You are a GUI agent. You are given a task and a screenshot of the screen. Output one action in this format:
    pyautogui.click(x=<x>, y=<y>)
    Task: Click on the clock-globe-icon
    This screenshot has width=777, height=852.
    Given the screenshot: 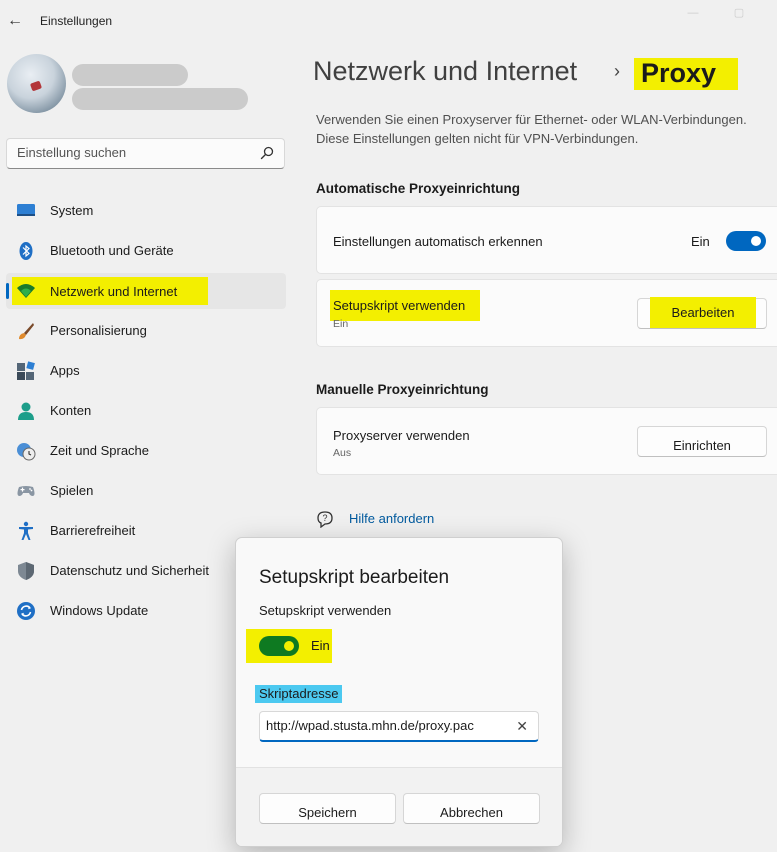 What is the action you would take?
    pyautogui.click(x=26, y=452)
    